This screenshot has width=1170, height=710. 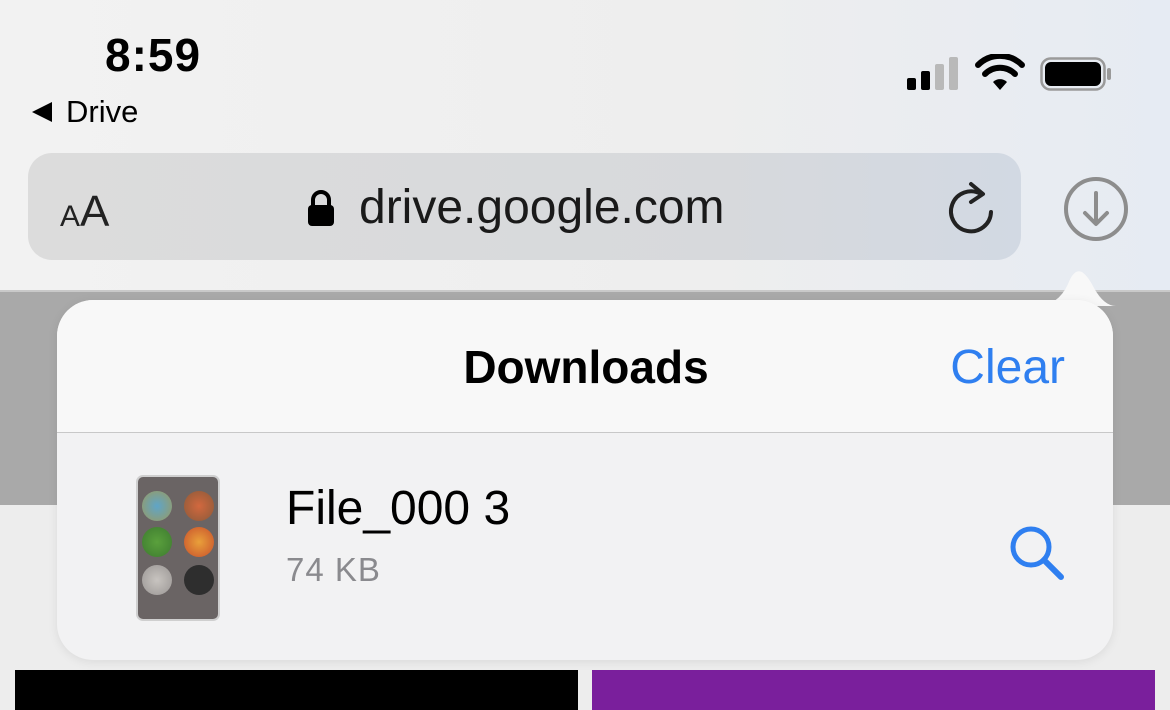 I want to click on magnifier-icon, so click(x=1037, y=553).